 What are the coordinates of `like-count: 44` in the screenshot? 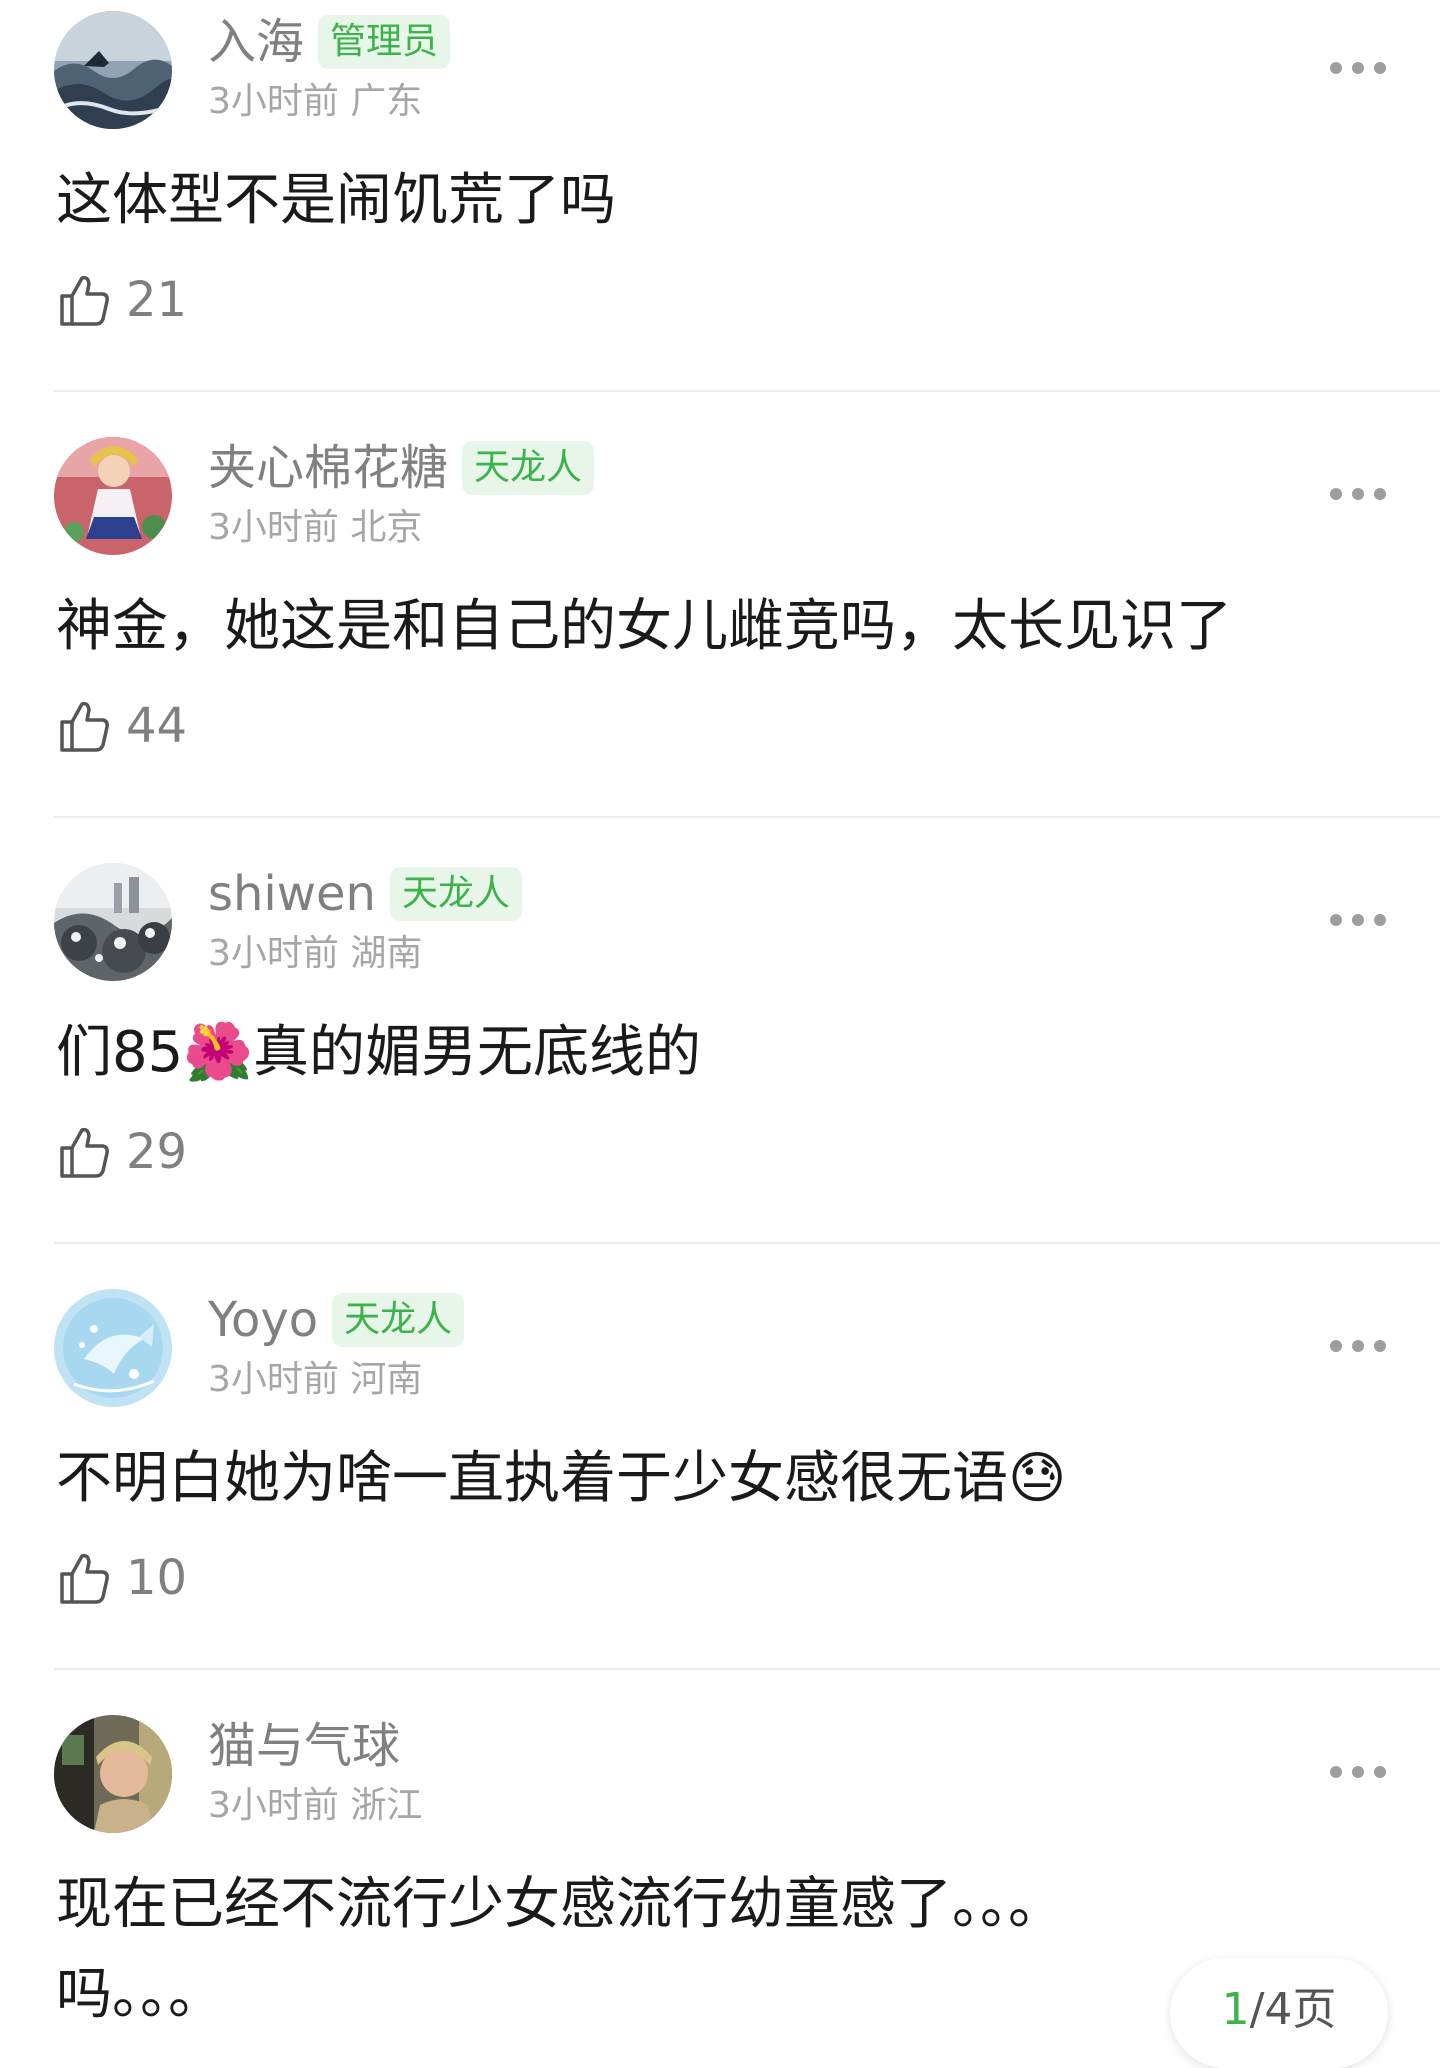 It's located at (157, 726).